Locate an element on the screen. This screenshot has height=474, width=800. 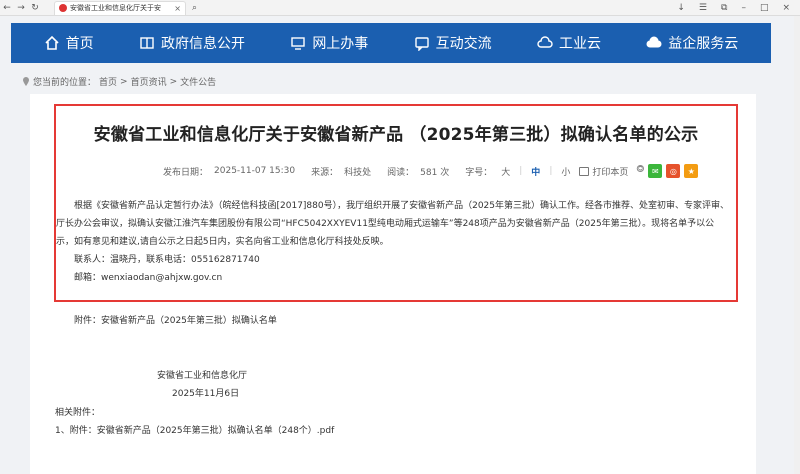
views-value: 581 次 is located at coordinates (435, 172).